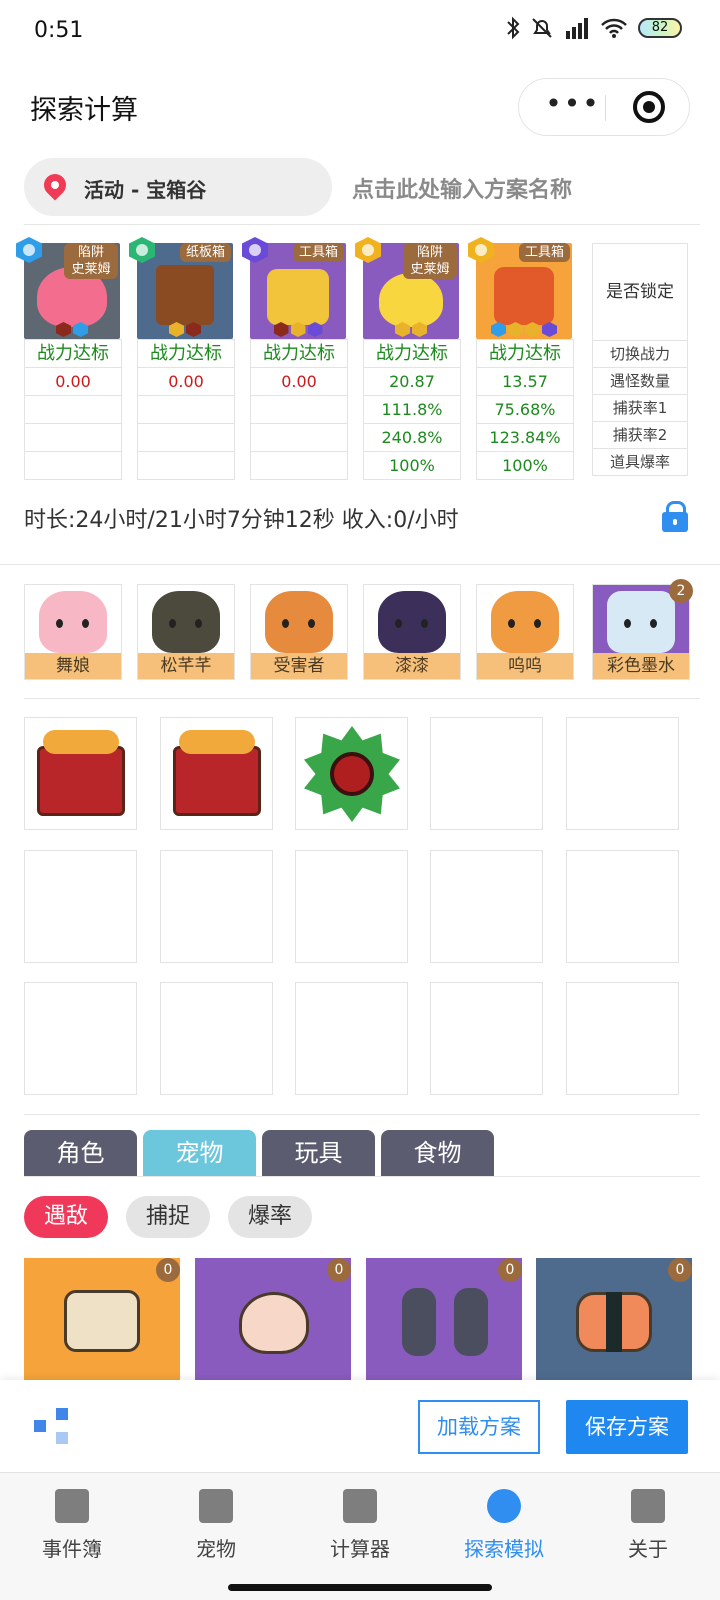 This screenshot has width=720, height=1600. Describe the element at coordinates (412, 437) in the screenshot. I see `rate2-value: 240.8%` at that location.